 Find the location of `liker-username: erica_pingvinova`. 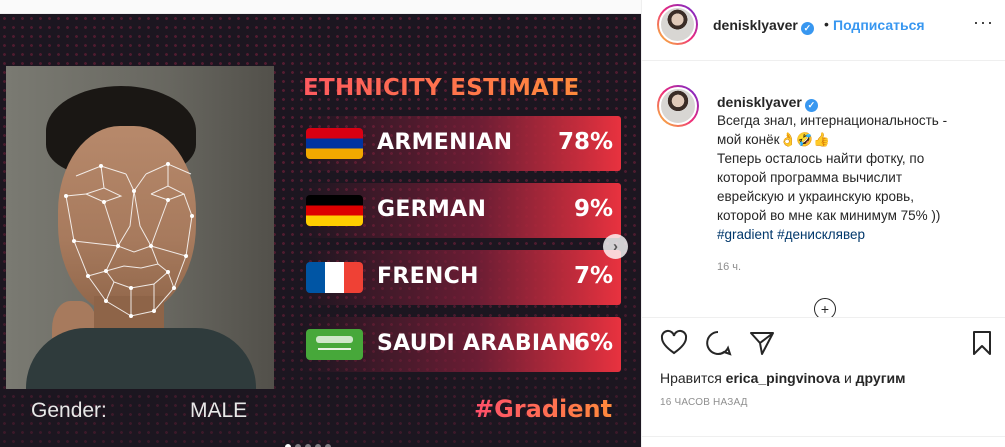

liker-username: erica_pingvinova is located at coordinates (783, 378).